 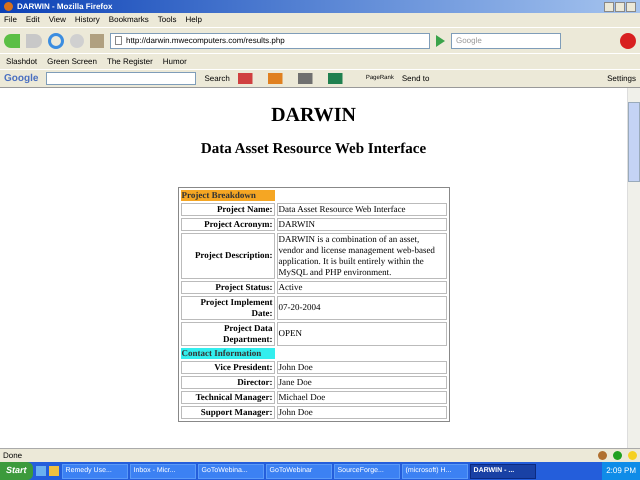 What do you see at coordinates (227, 224) in the screenshot?
I see `field-label: Project Acronym:` at bounding box center [227, 224].